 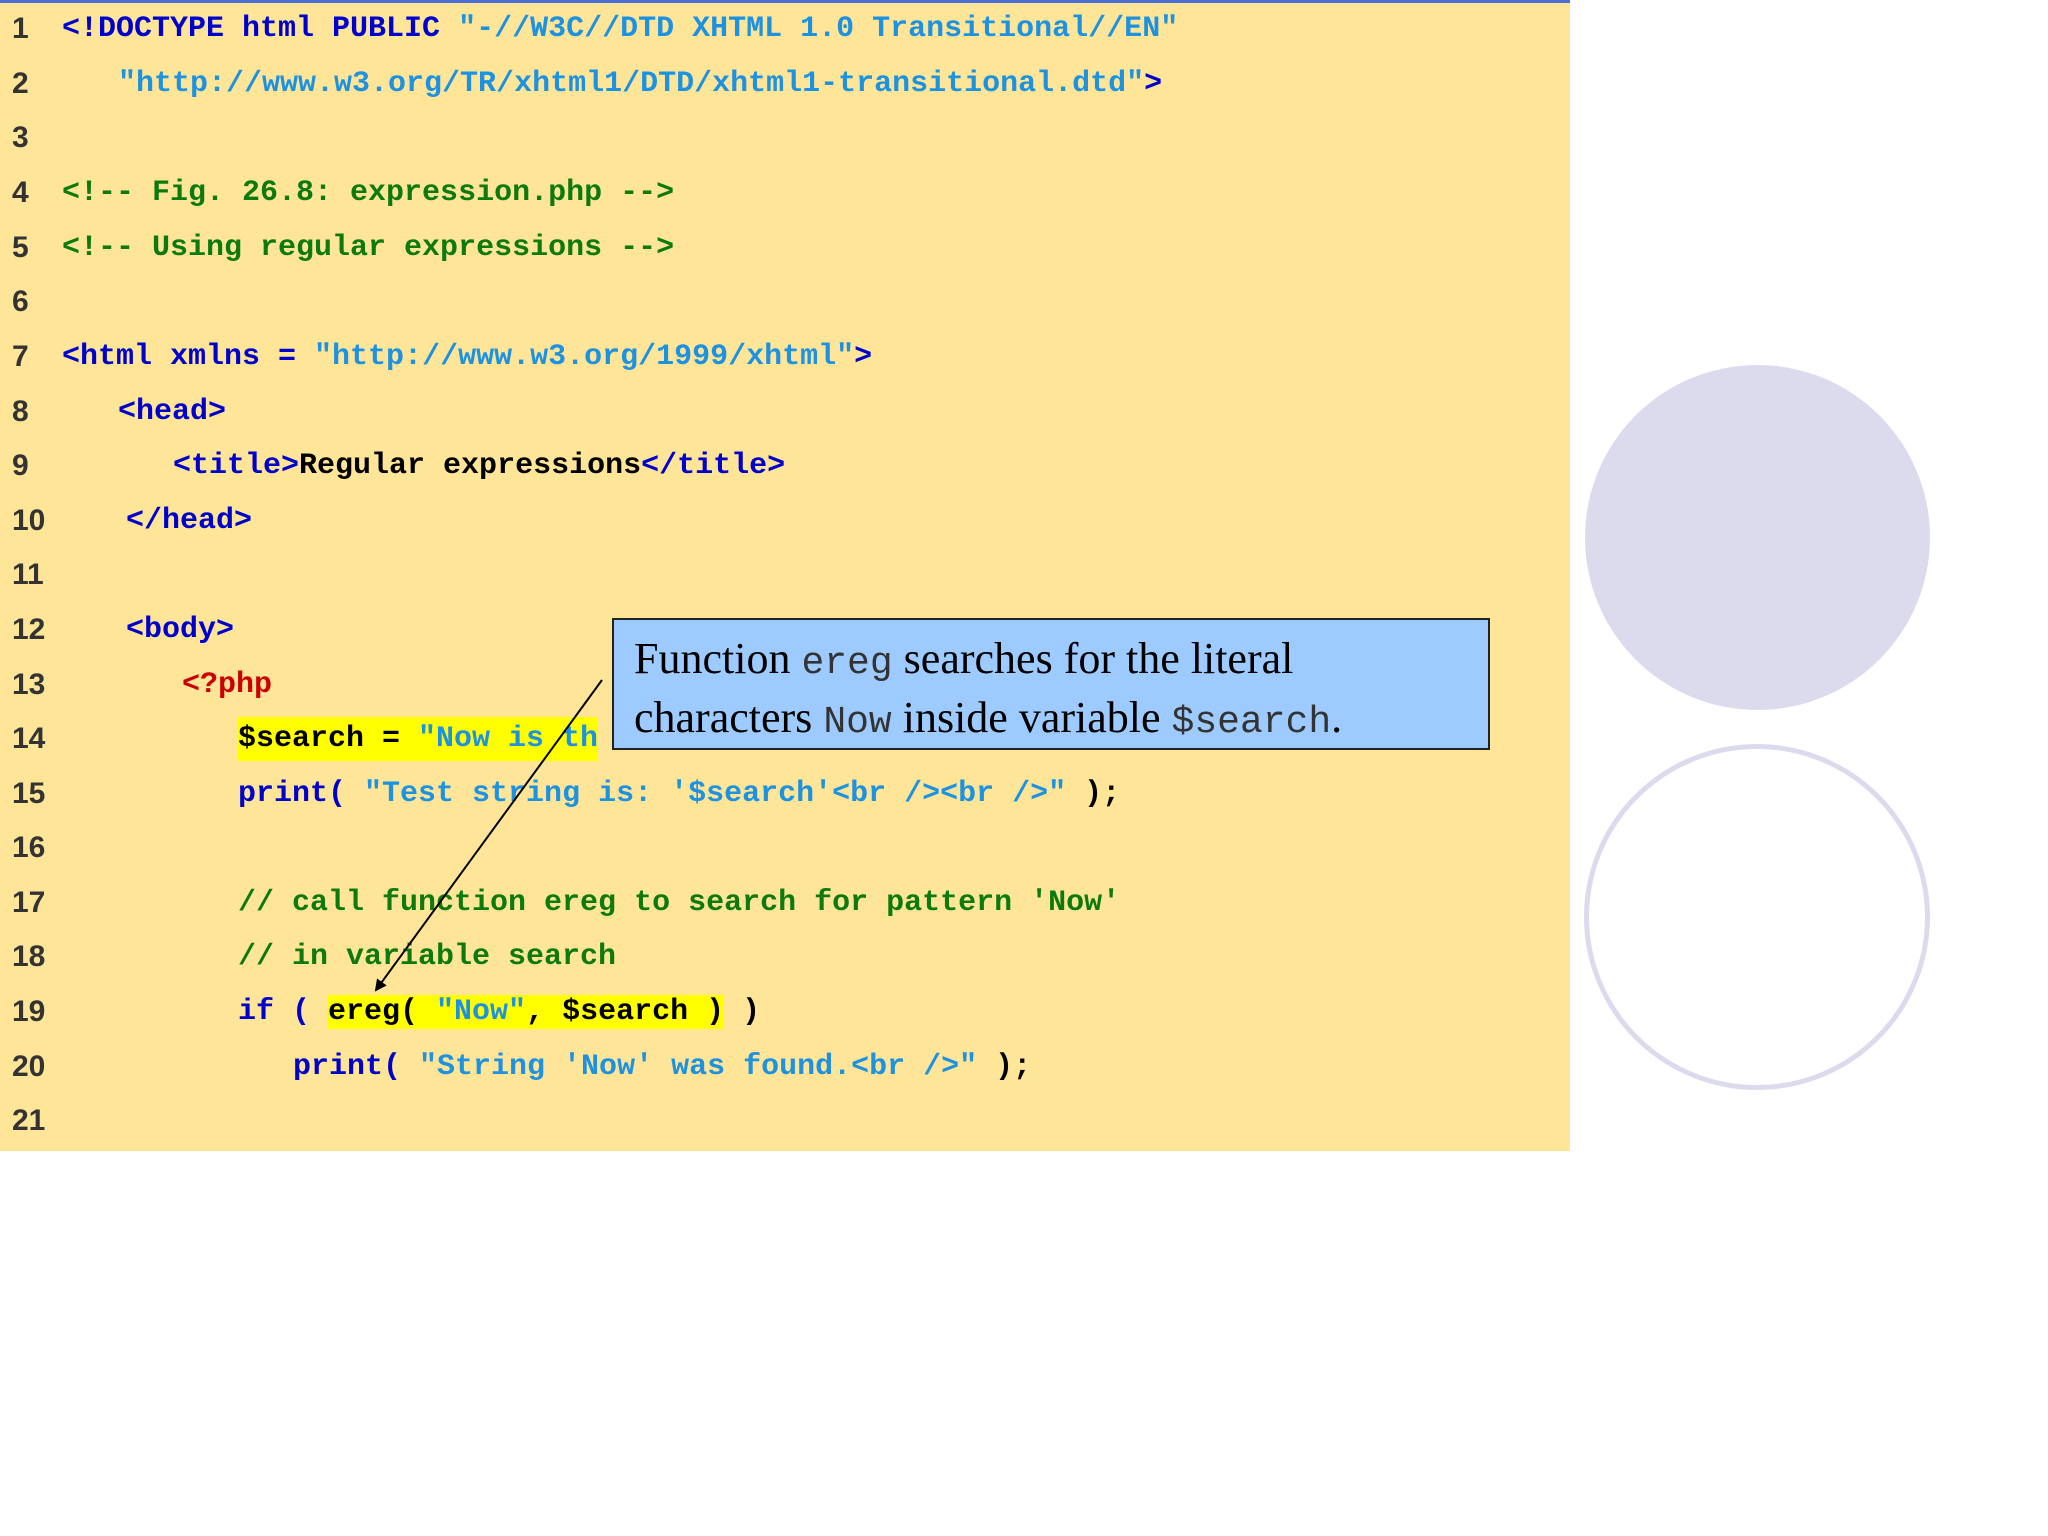 I want to click on callout-text-4: ., so click(x=1337, y=717).